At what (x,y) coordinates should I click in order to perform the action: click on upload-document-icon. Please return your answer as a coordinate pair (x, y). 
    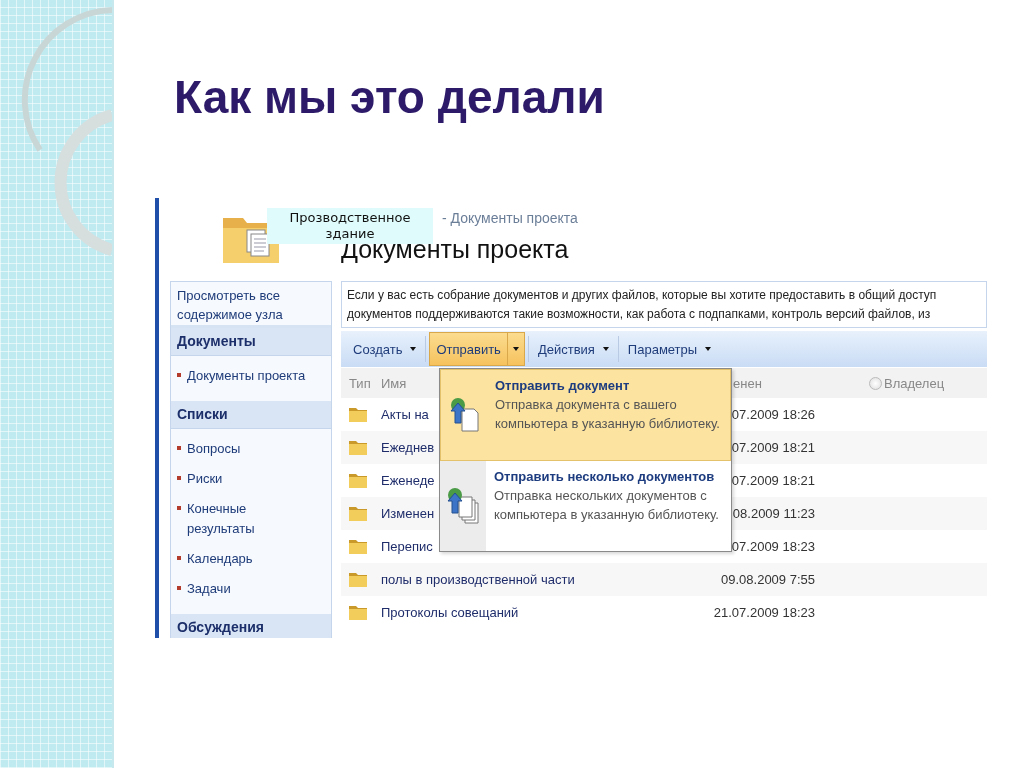
    Looking at the image, I should click on (464, 415).